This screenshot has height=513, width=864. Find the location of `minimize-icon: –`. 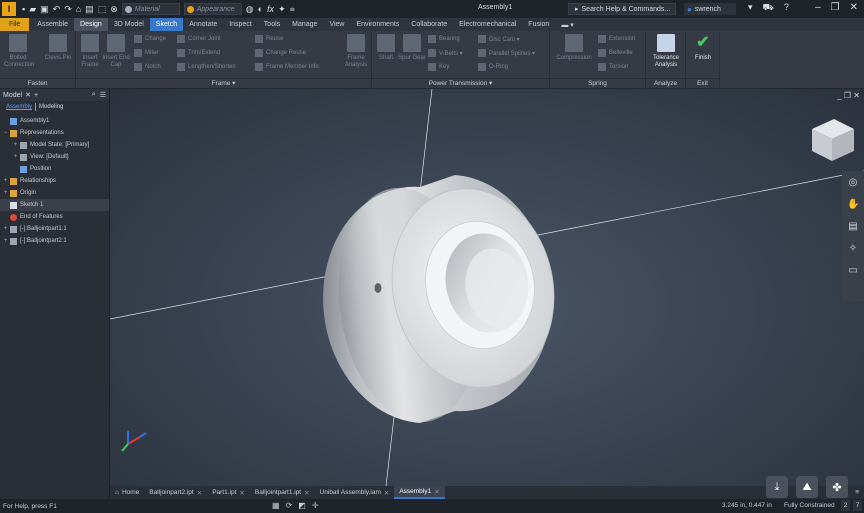

minimize-icon: – is located at coordinates (818, 7).